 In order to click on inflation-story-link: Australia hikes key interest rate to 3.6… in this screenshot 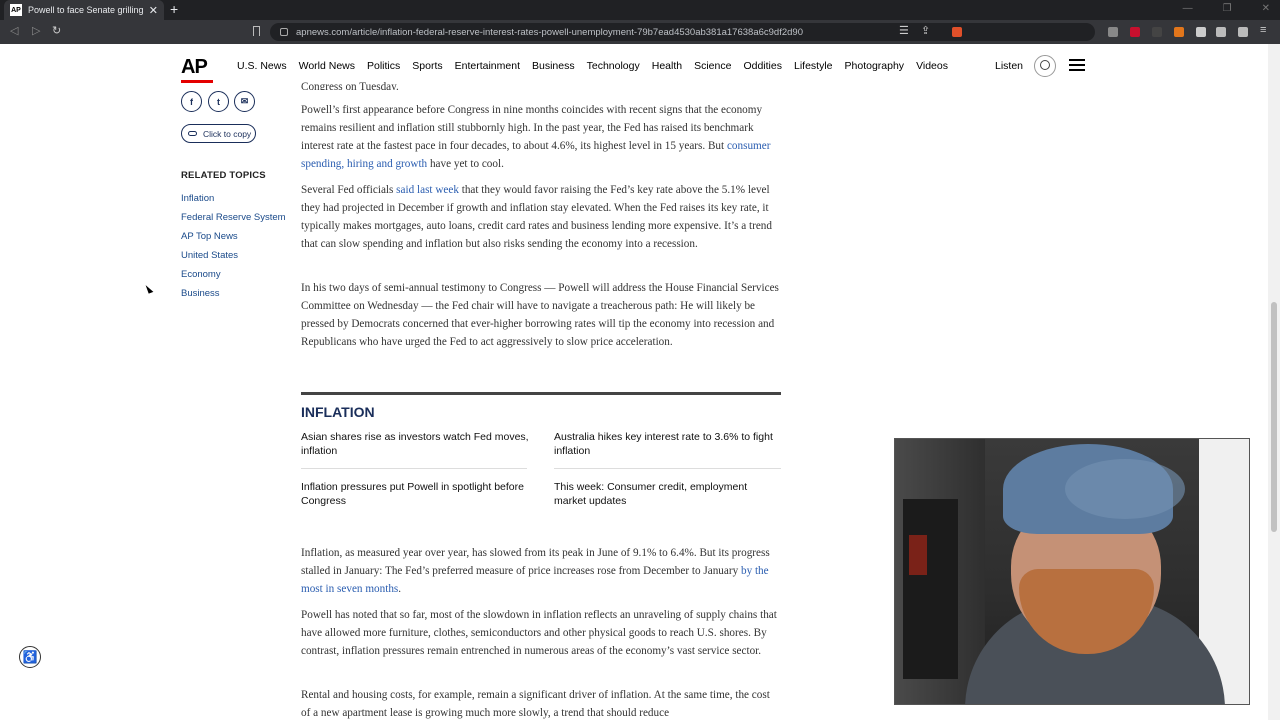, I will do `click(668, 444)`.